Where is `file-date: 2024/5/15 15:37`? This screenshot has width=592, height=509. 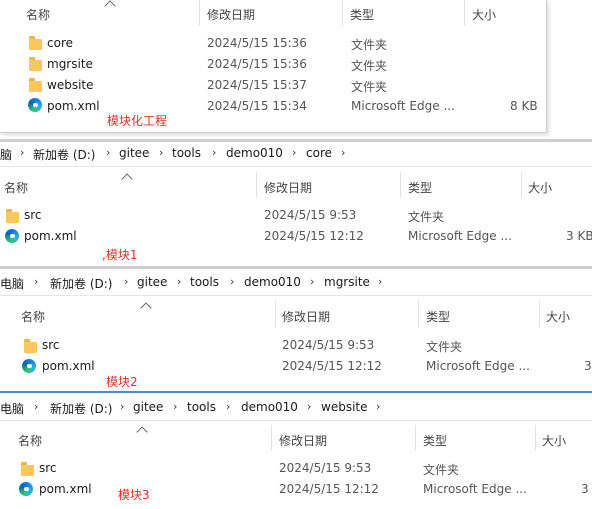 file-date: 2024/5/15 15:37 is located at coordinates (257, 85).